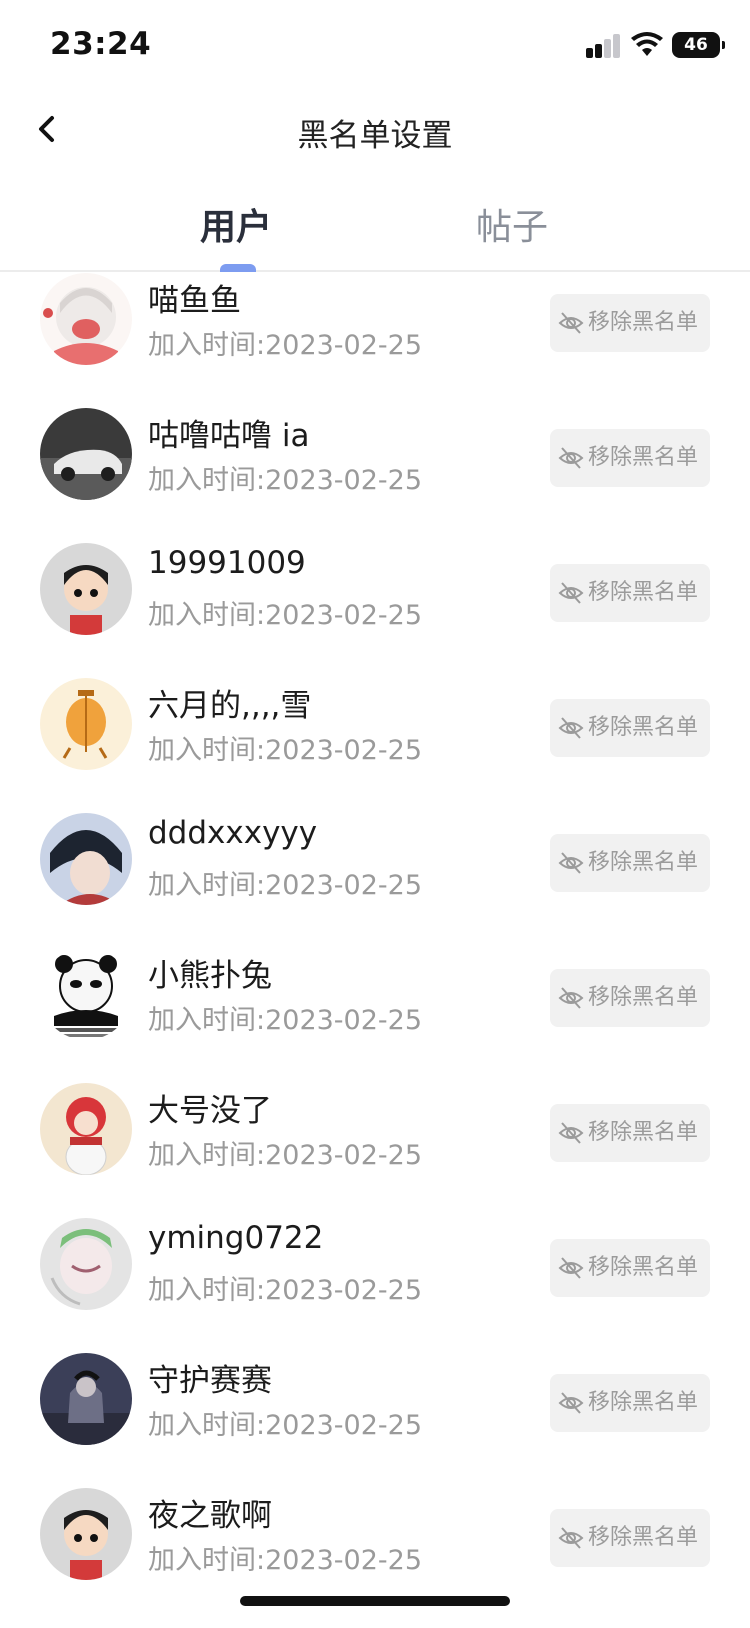 Image resolution: width=750 pixels, height=1628 pixels. Describe the element at coordinates (233, 833) in the screenshot. I see `user-name: dddxxxyyy` at that location.